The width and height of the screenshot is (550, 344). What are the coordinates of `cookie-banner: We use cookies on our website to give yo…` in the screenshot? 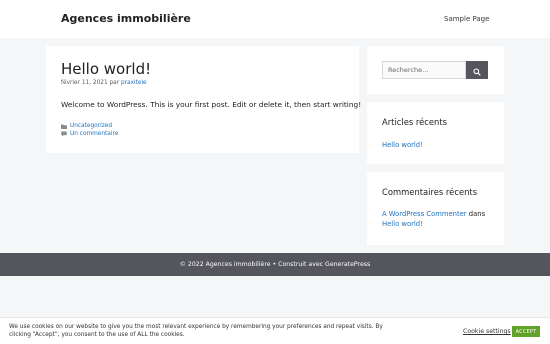 It's located at (275, 330).